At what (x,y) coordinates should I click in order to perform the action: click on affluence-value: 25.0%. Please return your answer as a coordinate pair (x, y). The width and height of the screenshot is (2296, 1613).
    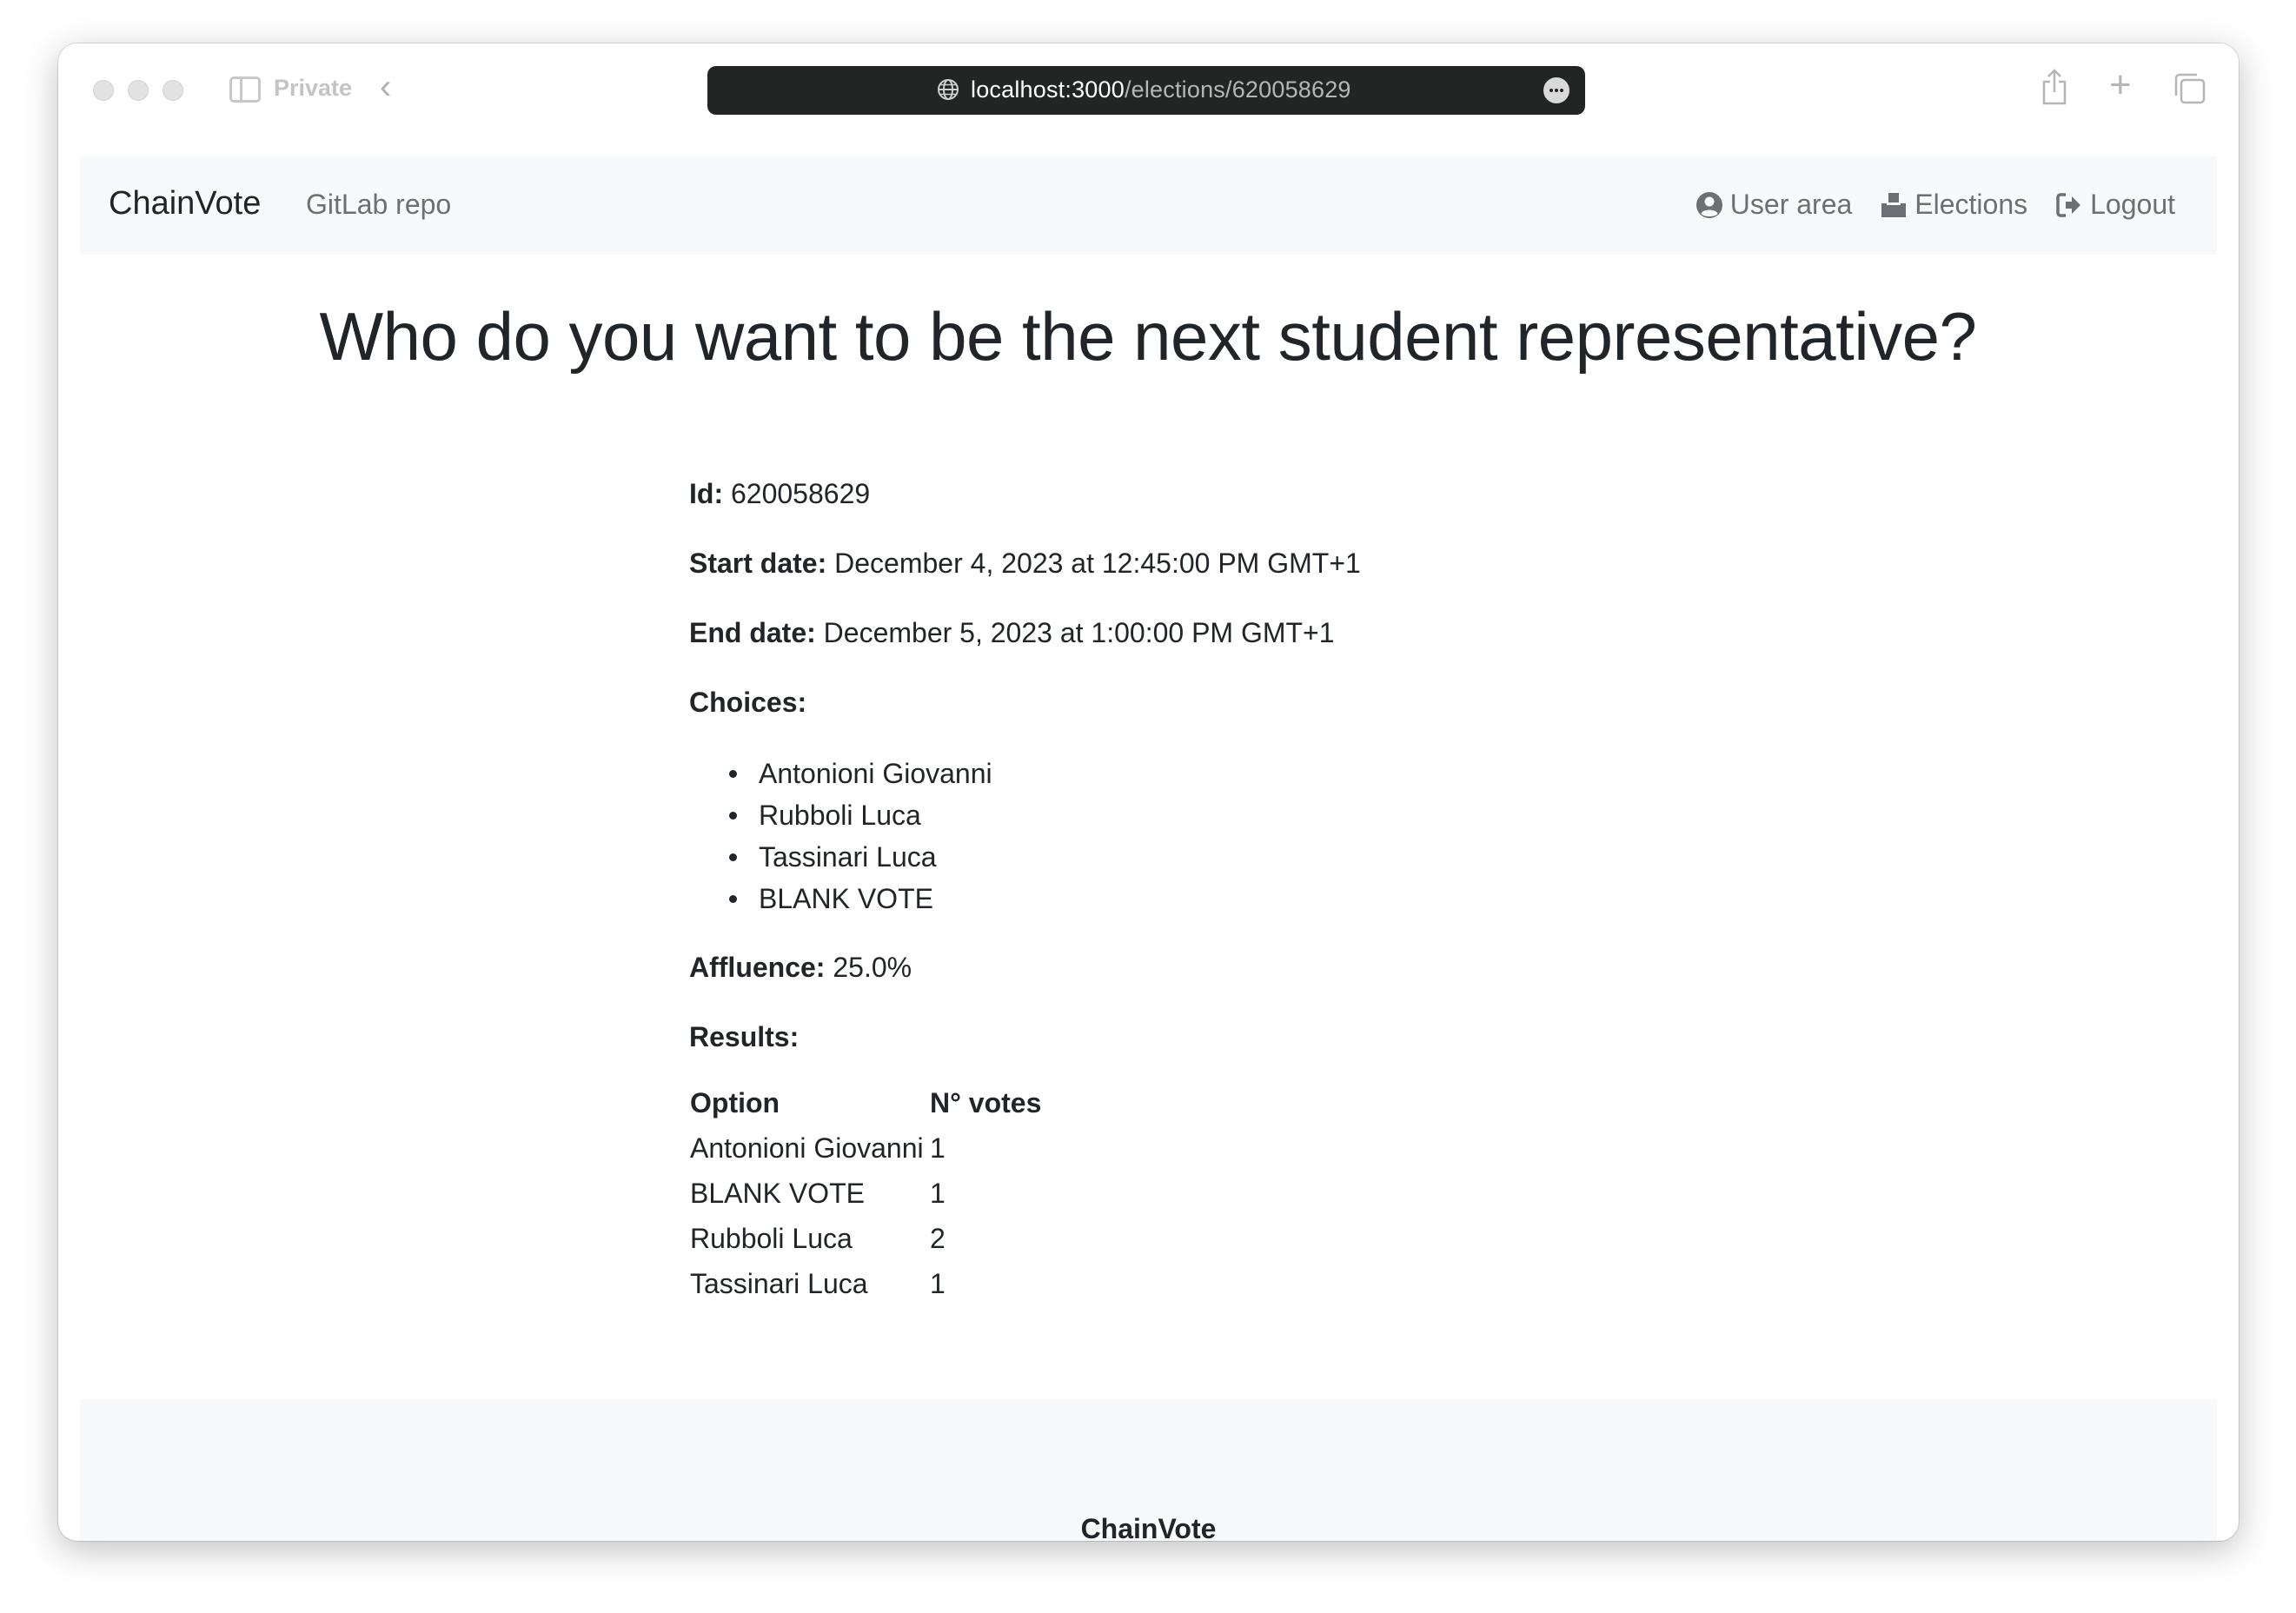
    Looking at the image, I should click on (873, 967).